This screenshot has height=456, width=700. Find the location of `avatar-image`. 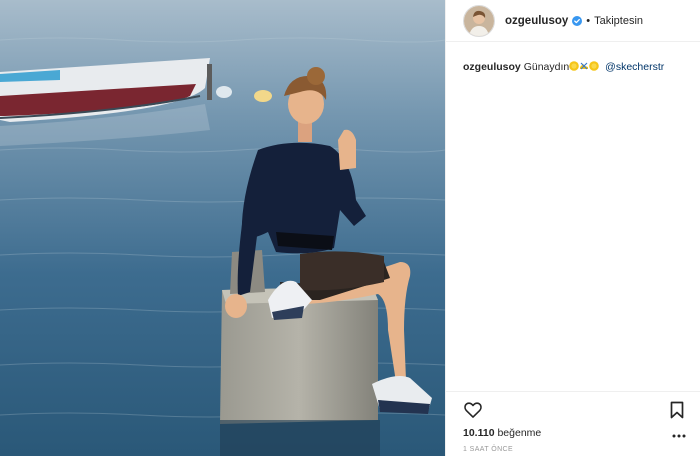

avatar-image is located at coordinates (479, 20).